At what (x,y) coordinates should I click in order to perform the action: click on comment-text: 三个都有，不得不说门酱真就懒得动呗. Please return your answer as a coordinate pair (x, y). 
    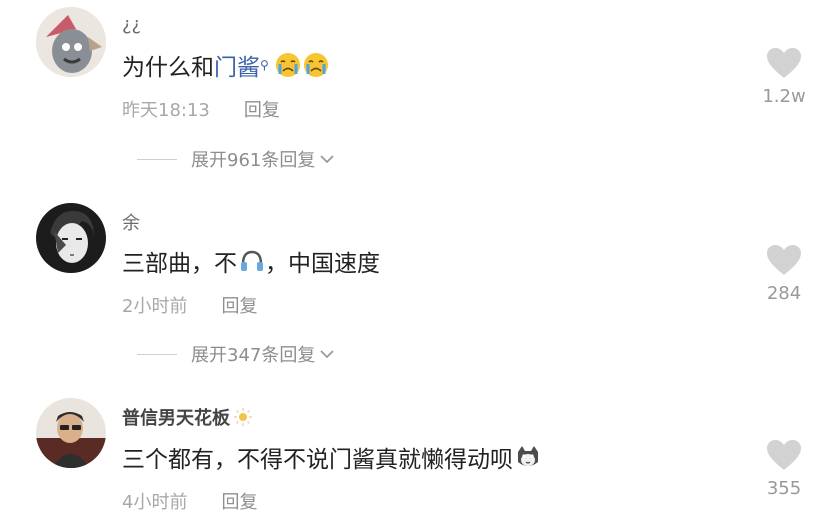
    Looking at the image, I should click on (331, 457).